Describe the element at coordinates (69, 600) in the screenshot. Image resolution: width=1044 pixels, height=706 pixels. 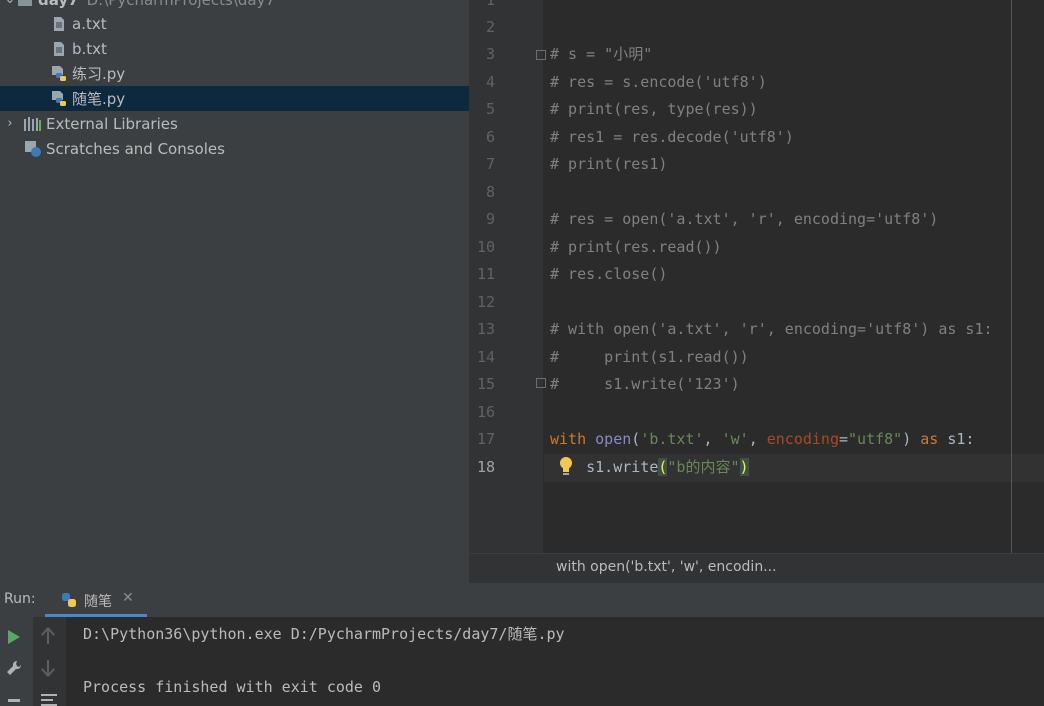
I see `python-icon` at that location.